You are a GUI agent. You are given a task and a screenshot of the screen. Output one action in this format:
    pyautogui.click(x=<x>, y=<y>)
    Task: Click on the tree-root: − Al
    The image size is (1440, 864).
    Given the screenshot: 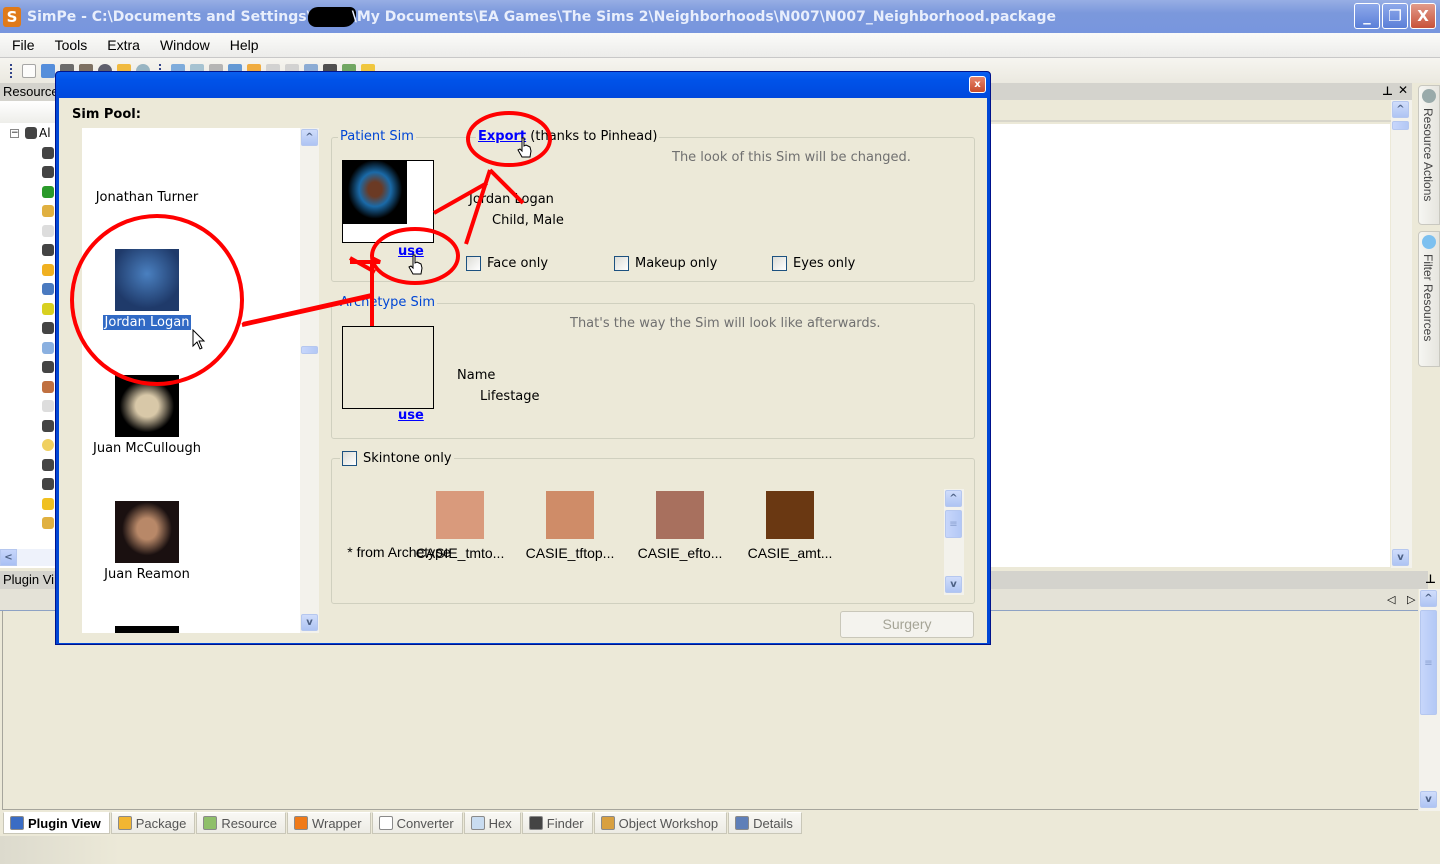 What is the action you would take?
    pyautogui.click(x=31, y=133)
    